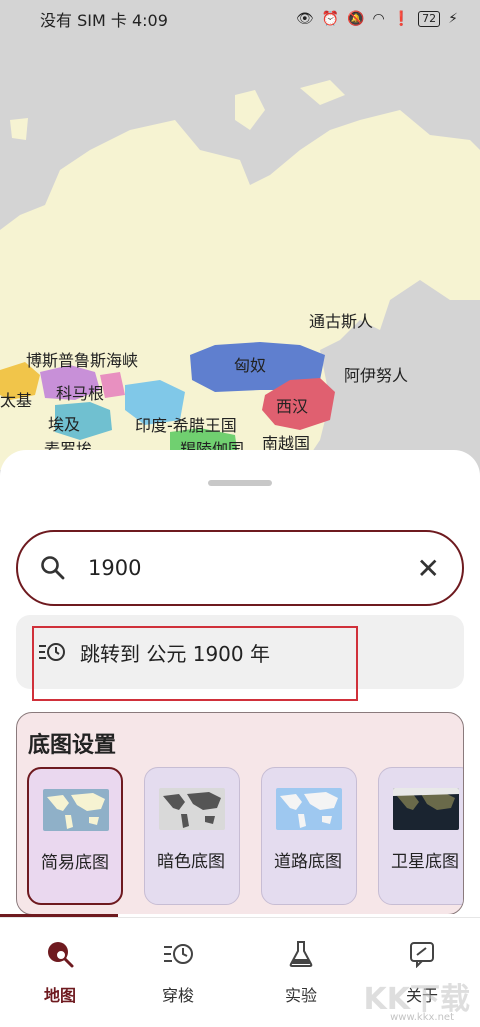 The width and height of the screenshot is (480, 1027). Describe the element at coordinates (240, 483) in the screenshot. I see `sheet-handle` at that location.